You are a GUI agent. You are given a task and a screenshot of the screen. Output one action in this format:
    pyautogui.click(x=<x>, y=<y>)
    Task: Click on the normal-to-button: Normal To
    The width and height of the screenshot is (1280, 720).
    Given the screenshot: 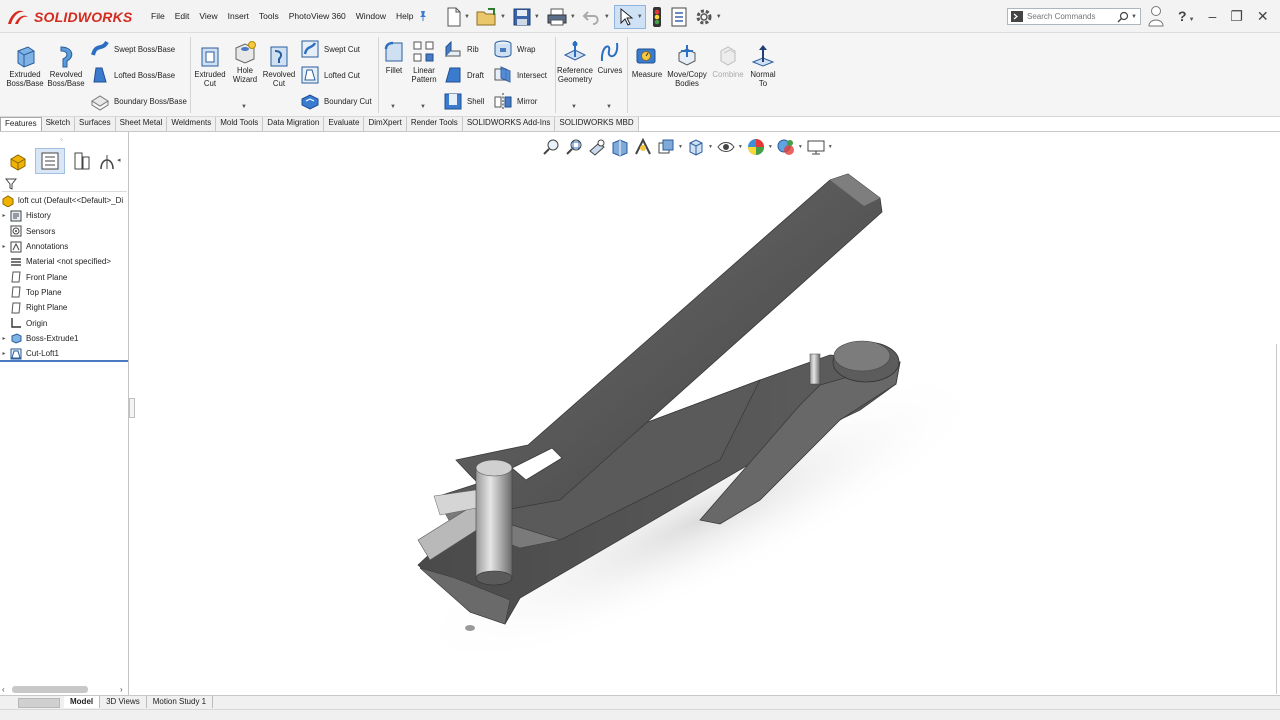 What is the action you would take?
    pyautogui.click(x=763, y=65)
    